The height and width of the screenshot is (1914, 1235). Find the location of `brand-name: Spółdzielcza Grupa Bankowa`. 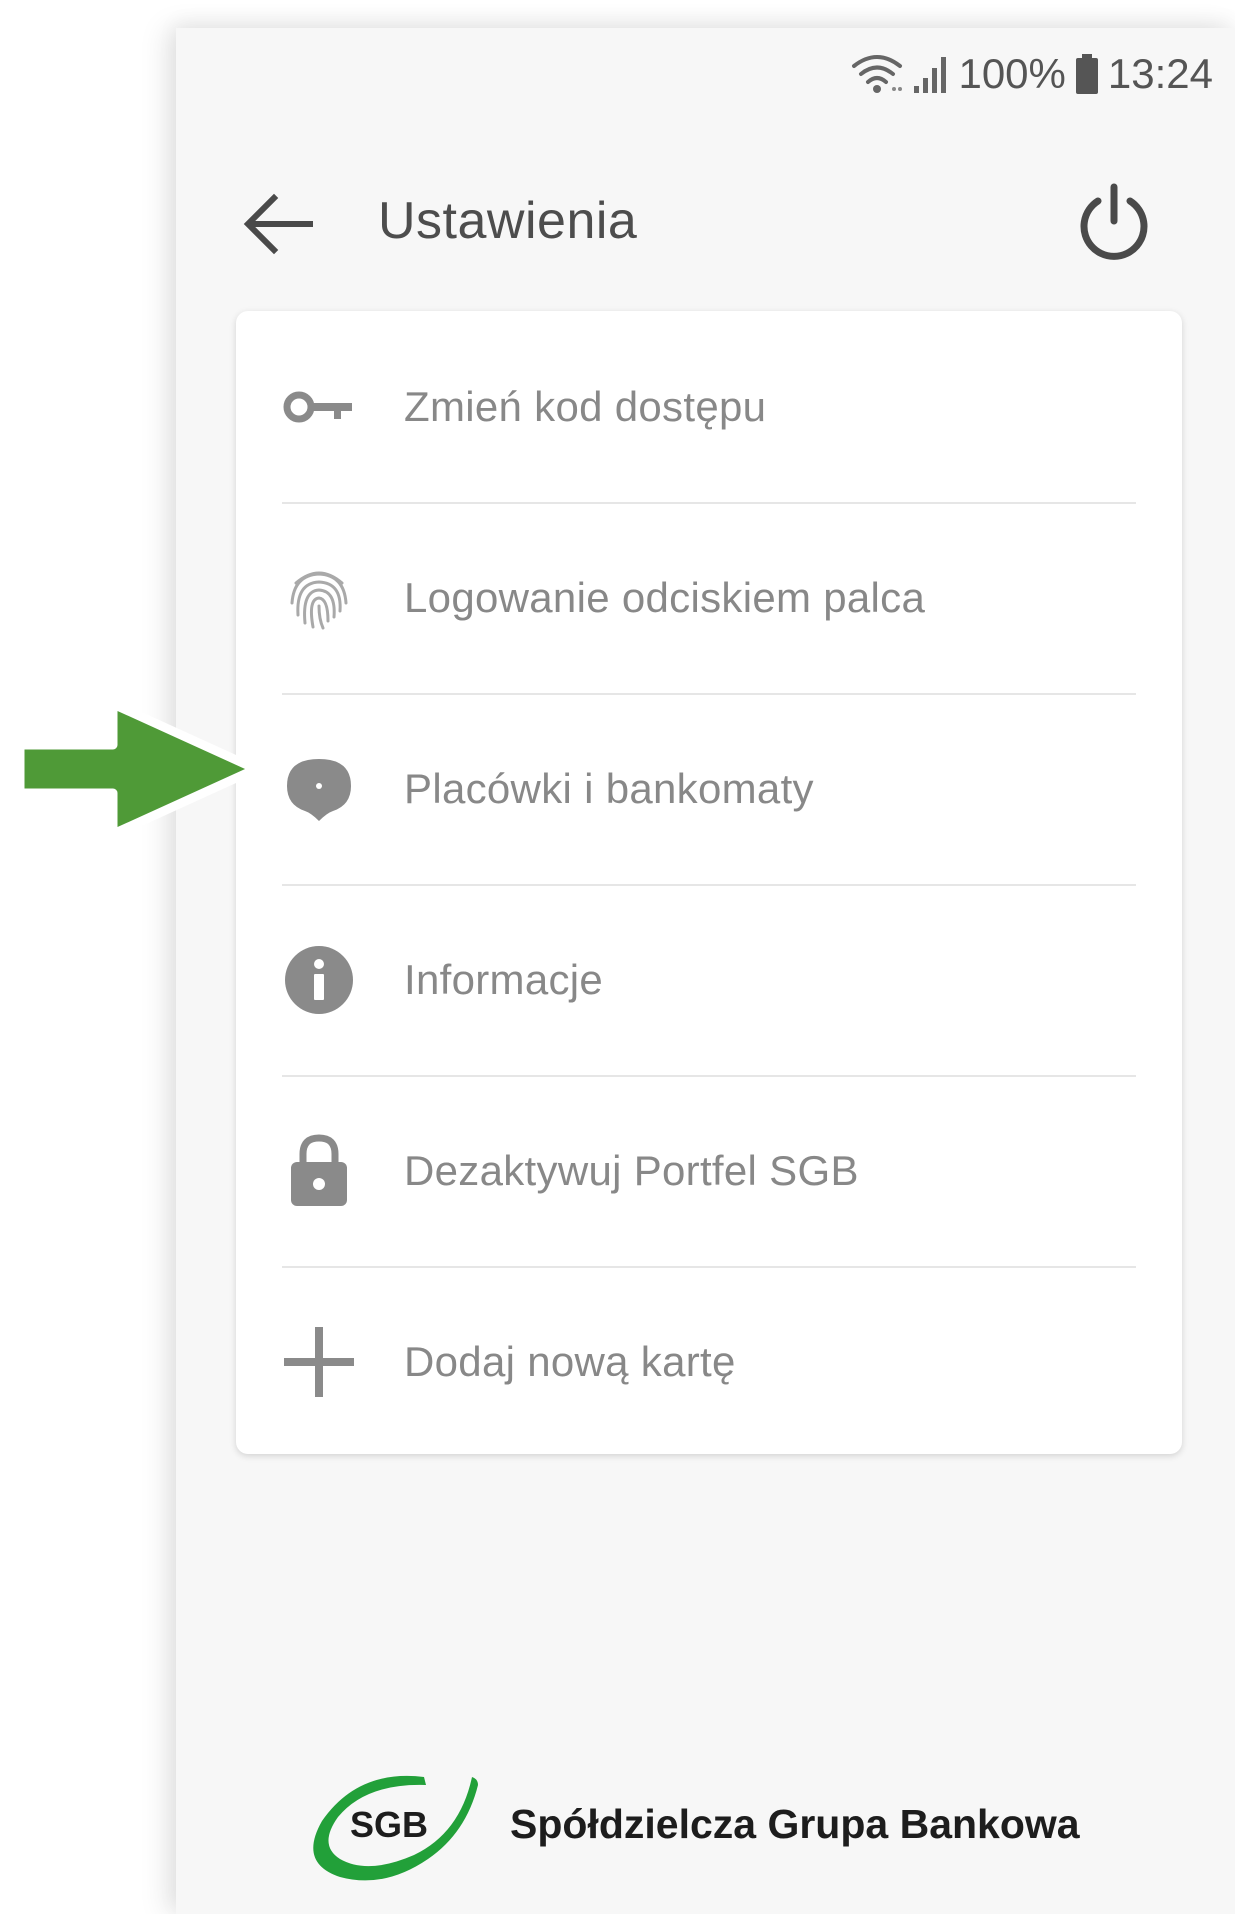

brand-name: Spółdzielcza Grupa Bankowa is located at coordinates (795, 1823).